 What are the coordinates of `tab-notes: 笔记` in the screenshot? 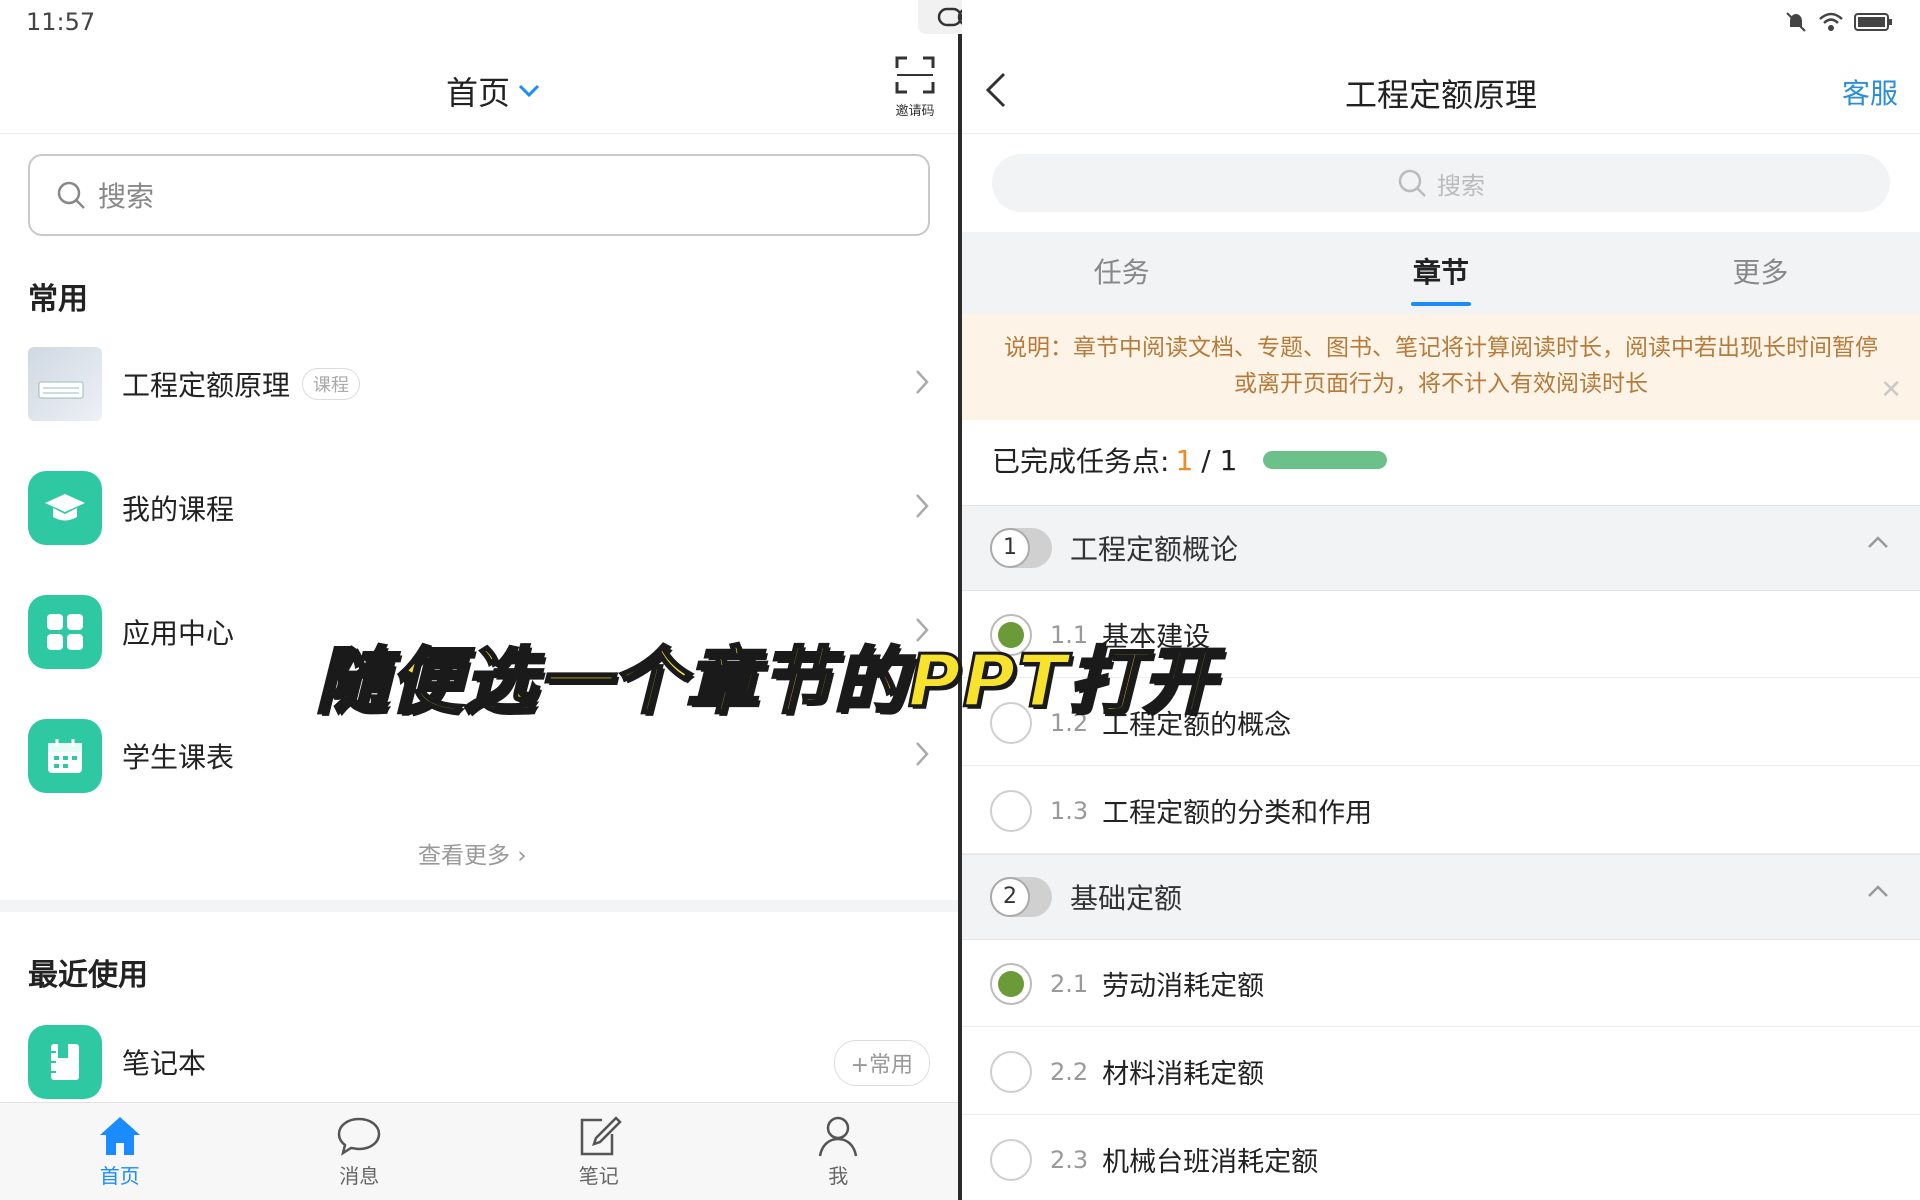 It's located at (599, 1151).